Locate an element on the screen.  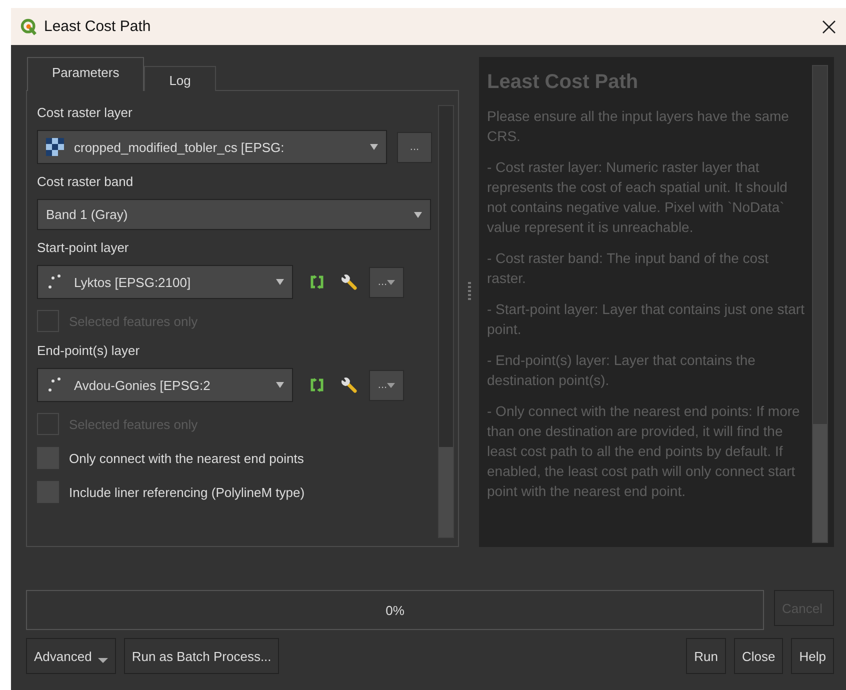
splitter-handle is located at coordinates (469, 292).